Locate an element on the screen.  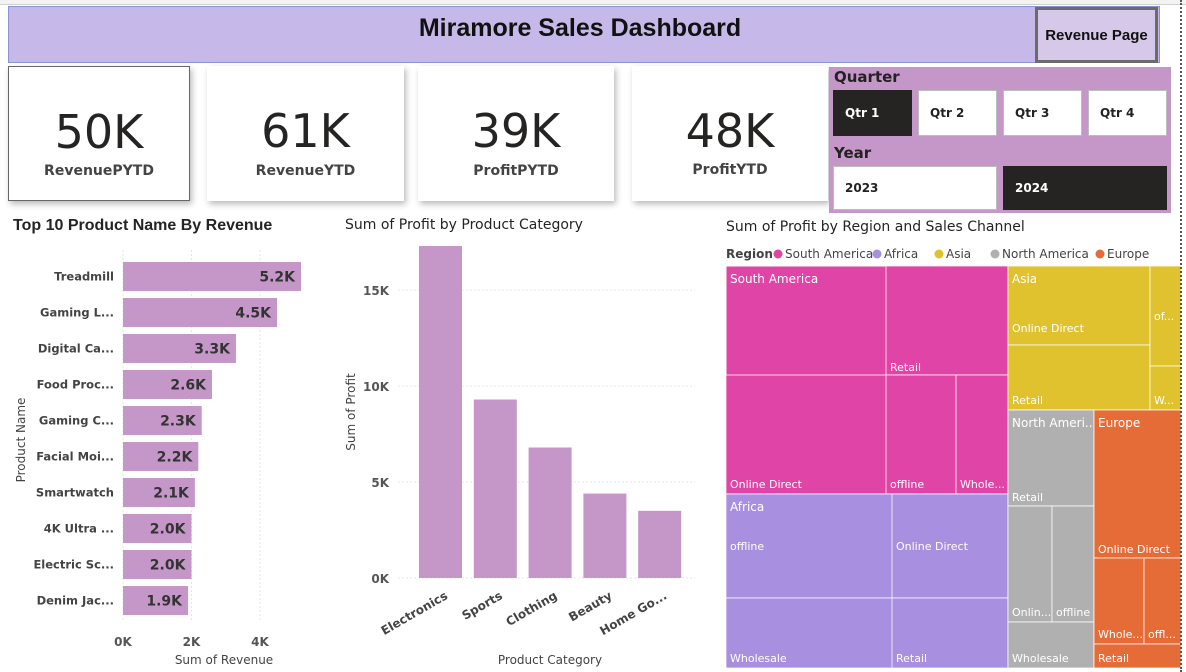
treemap-region-label: Africa is located at coordinates (747, 507).